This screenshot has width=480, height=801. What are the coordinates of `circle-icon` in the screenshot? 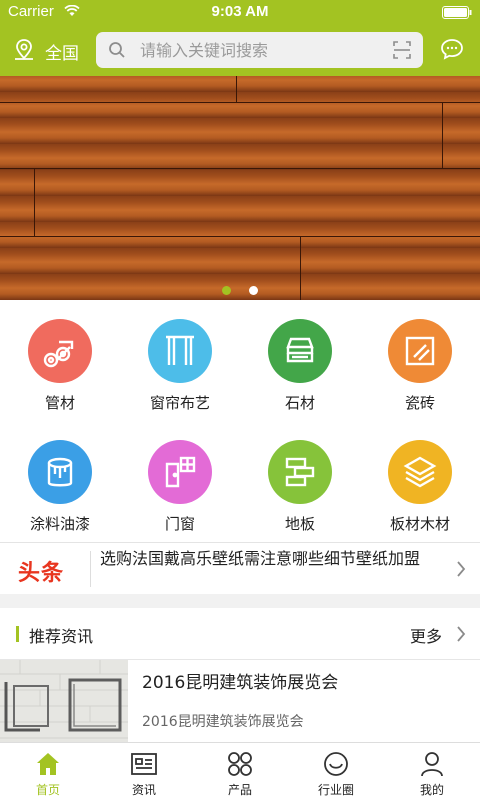 It's located at (336, 764).